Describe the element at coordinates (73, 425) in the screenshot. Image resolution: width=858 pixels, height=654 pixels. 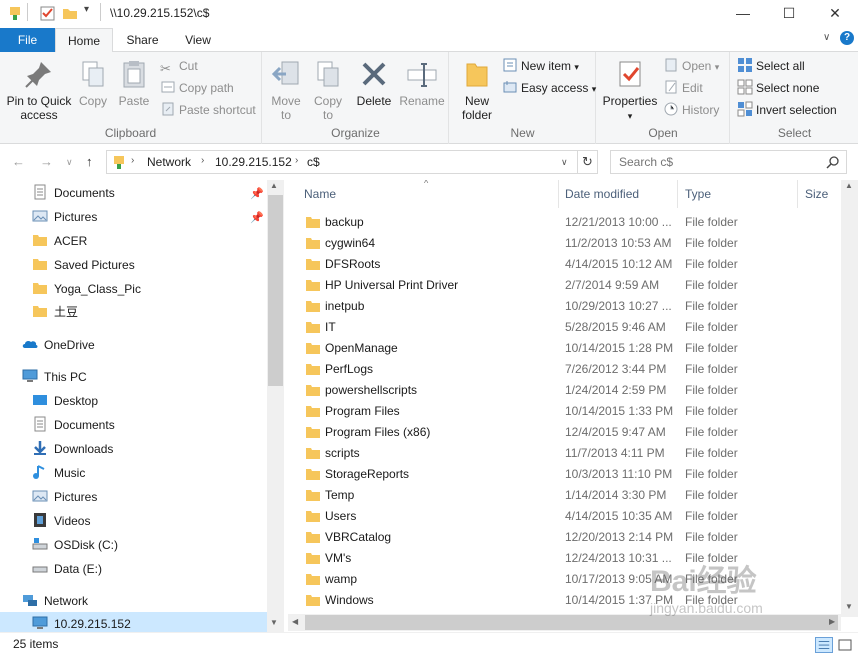
I see `nav-item-documents: Documents` at that location.